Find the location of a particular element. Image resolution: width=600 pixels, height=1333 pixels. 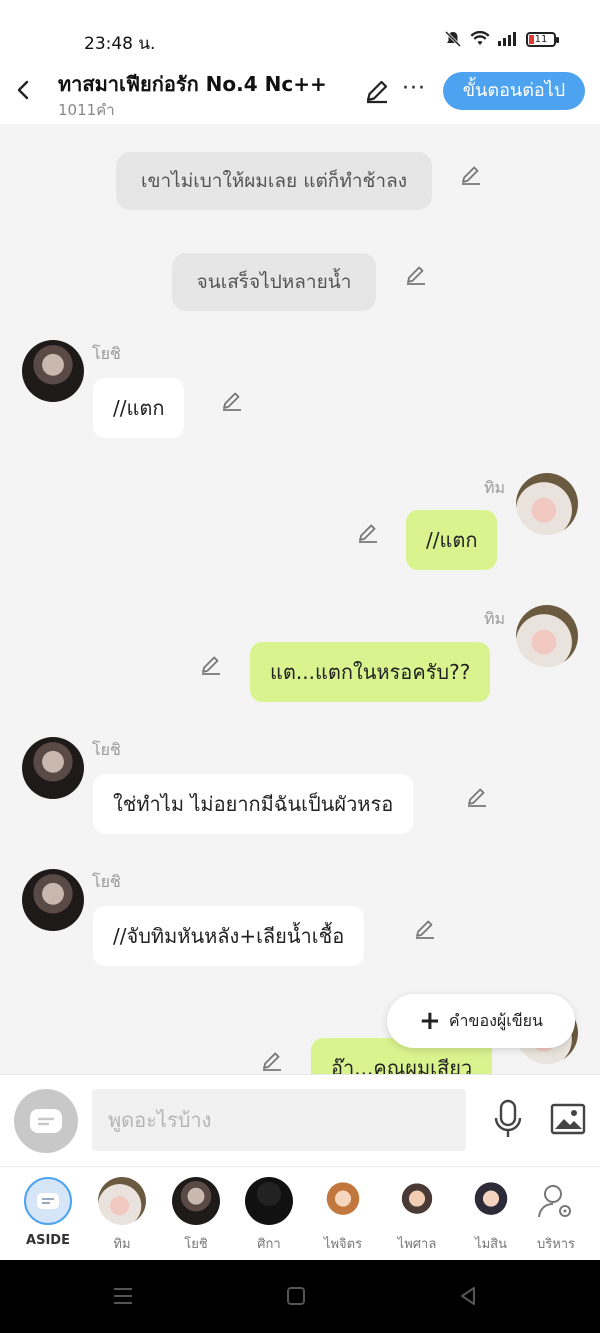

status-time: 23:48 น. is located at coordinates (120, 44).